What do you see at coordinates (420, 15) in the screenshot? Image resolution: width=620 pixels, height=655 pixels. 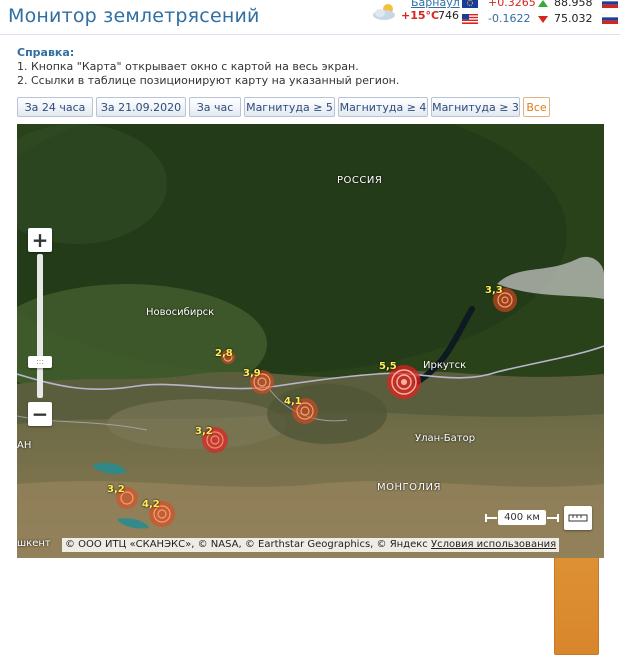 I see `weather-temperature: +15°C` at bounding box center [420, 15].